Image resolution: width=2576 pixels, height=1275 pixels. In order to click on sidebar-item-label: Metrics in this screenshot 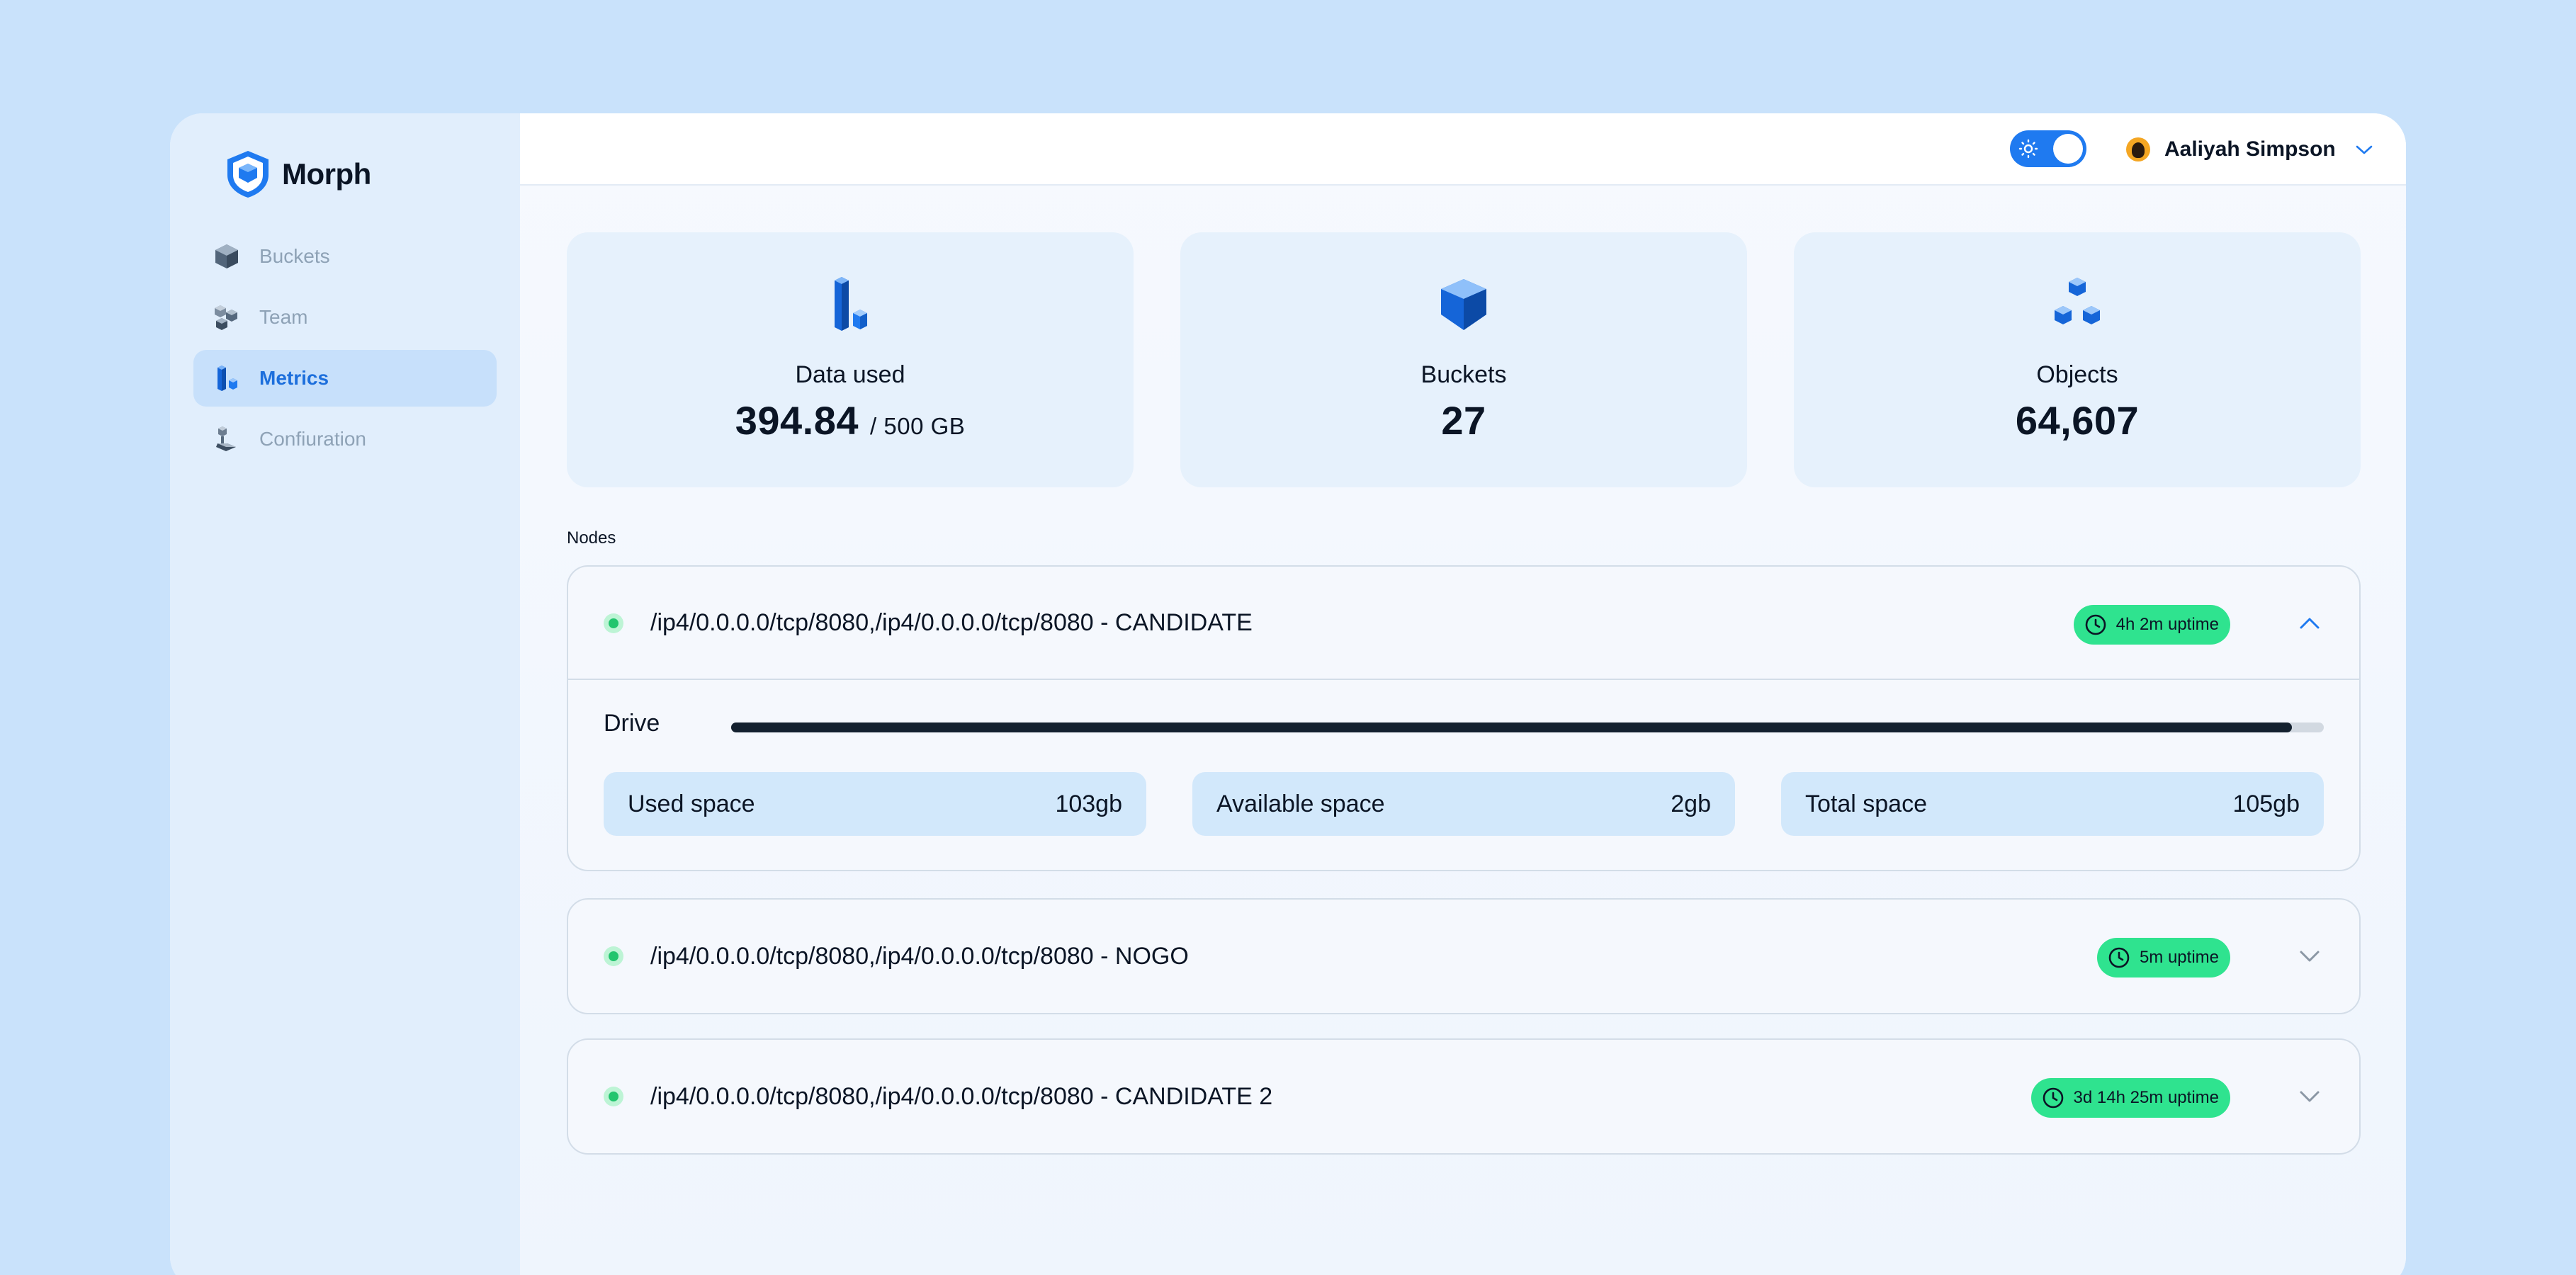, I will do `click(294, 378)`.